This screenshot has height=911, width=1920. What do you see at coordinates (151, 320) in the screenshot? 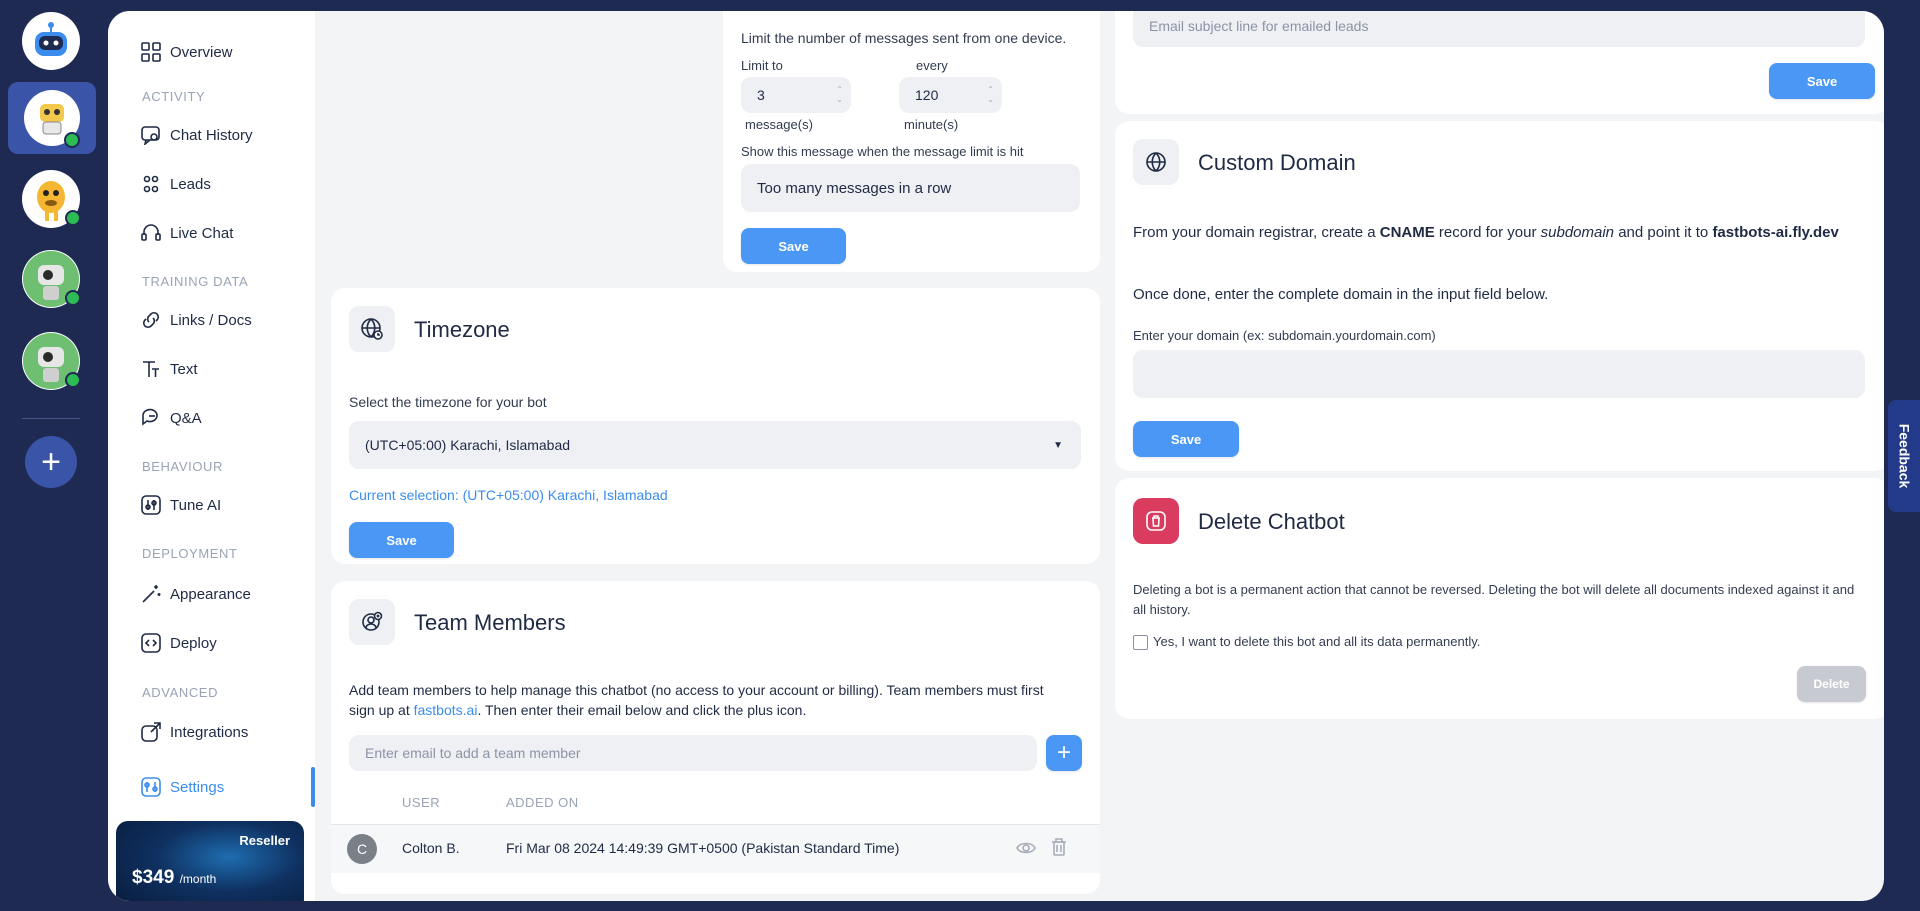
I see `link-icon` at bounding box center [151, 320].